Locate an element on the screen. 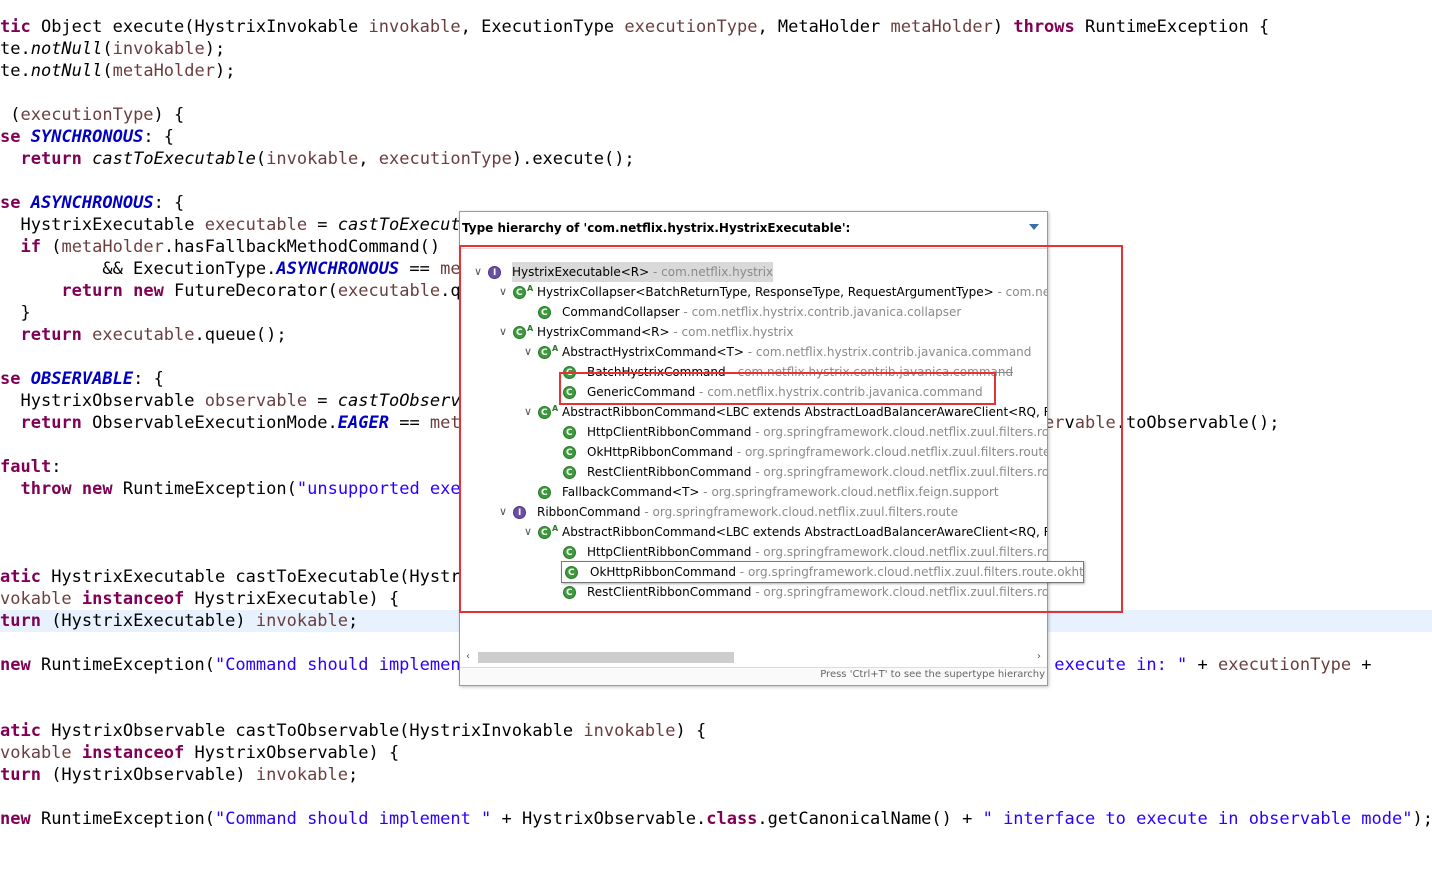  code-token: , ExecutionType is located at coordinates (542, 27).